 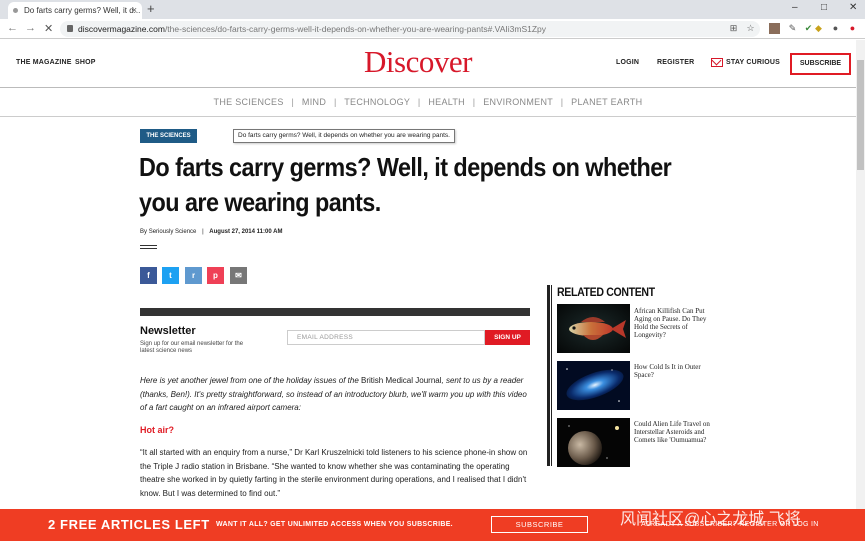 I want to click on category-badge: THE SCIENCES, so click(x=168, y=136).